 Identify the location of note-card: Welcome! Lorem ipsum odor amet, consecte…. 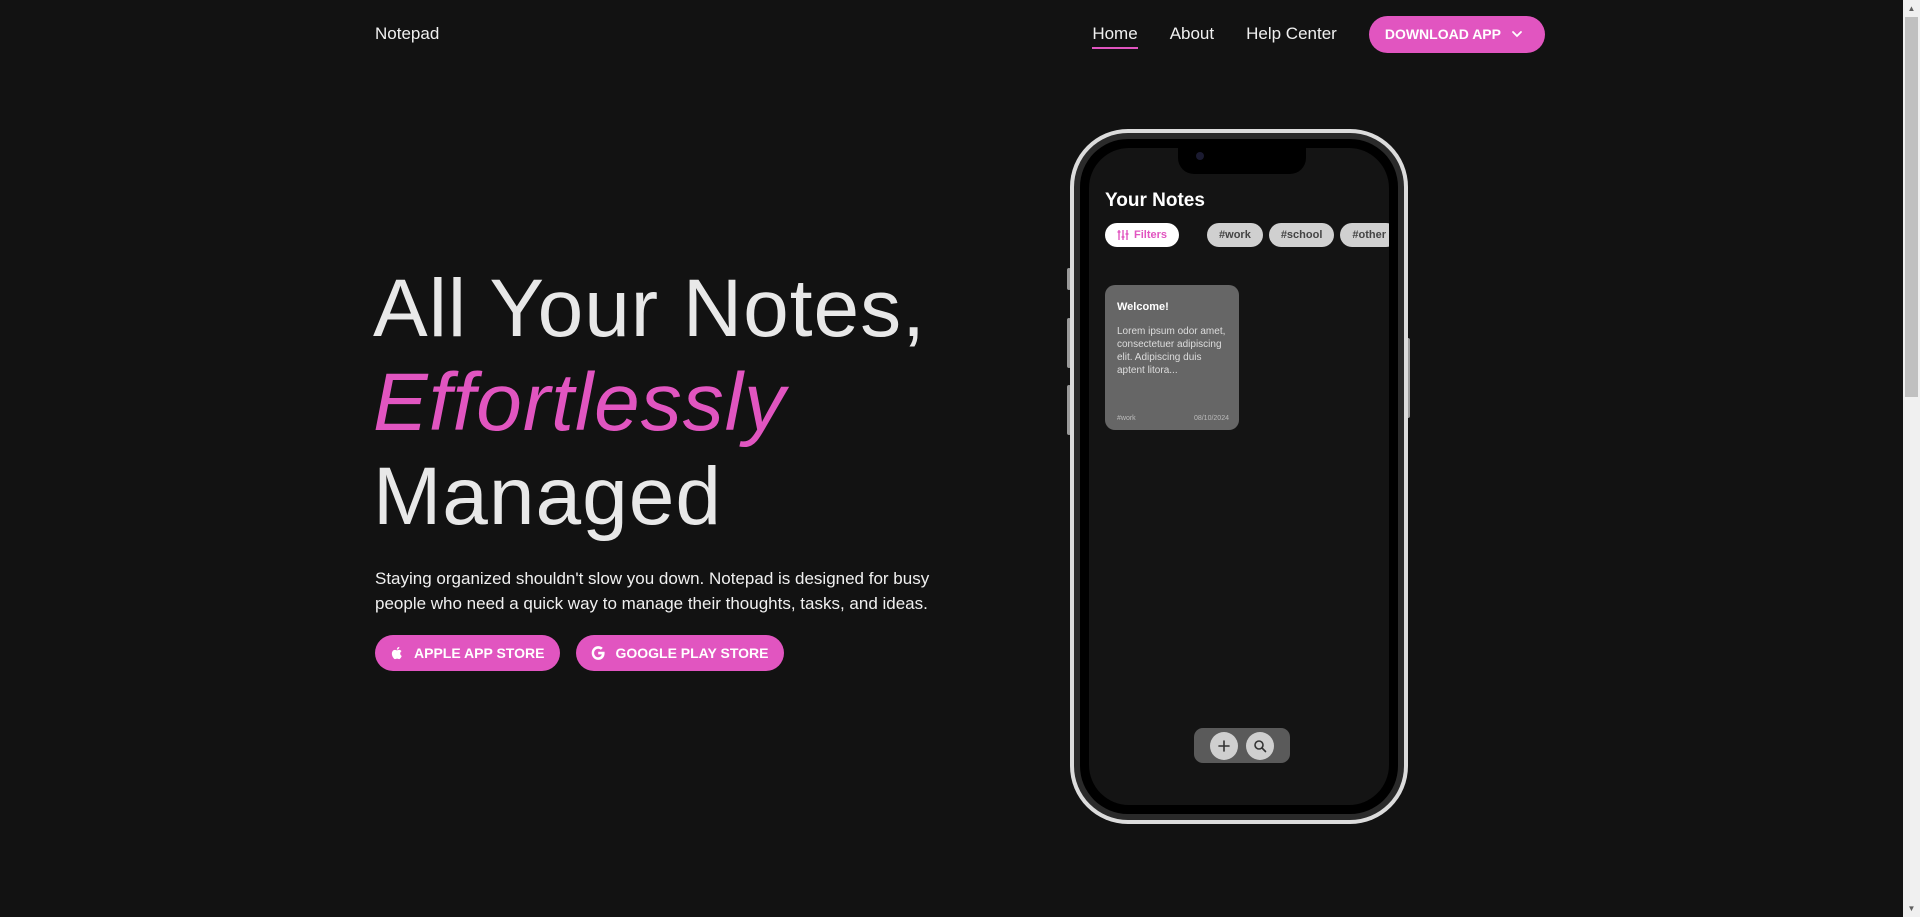
(1172, 357).